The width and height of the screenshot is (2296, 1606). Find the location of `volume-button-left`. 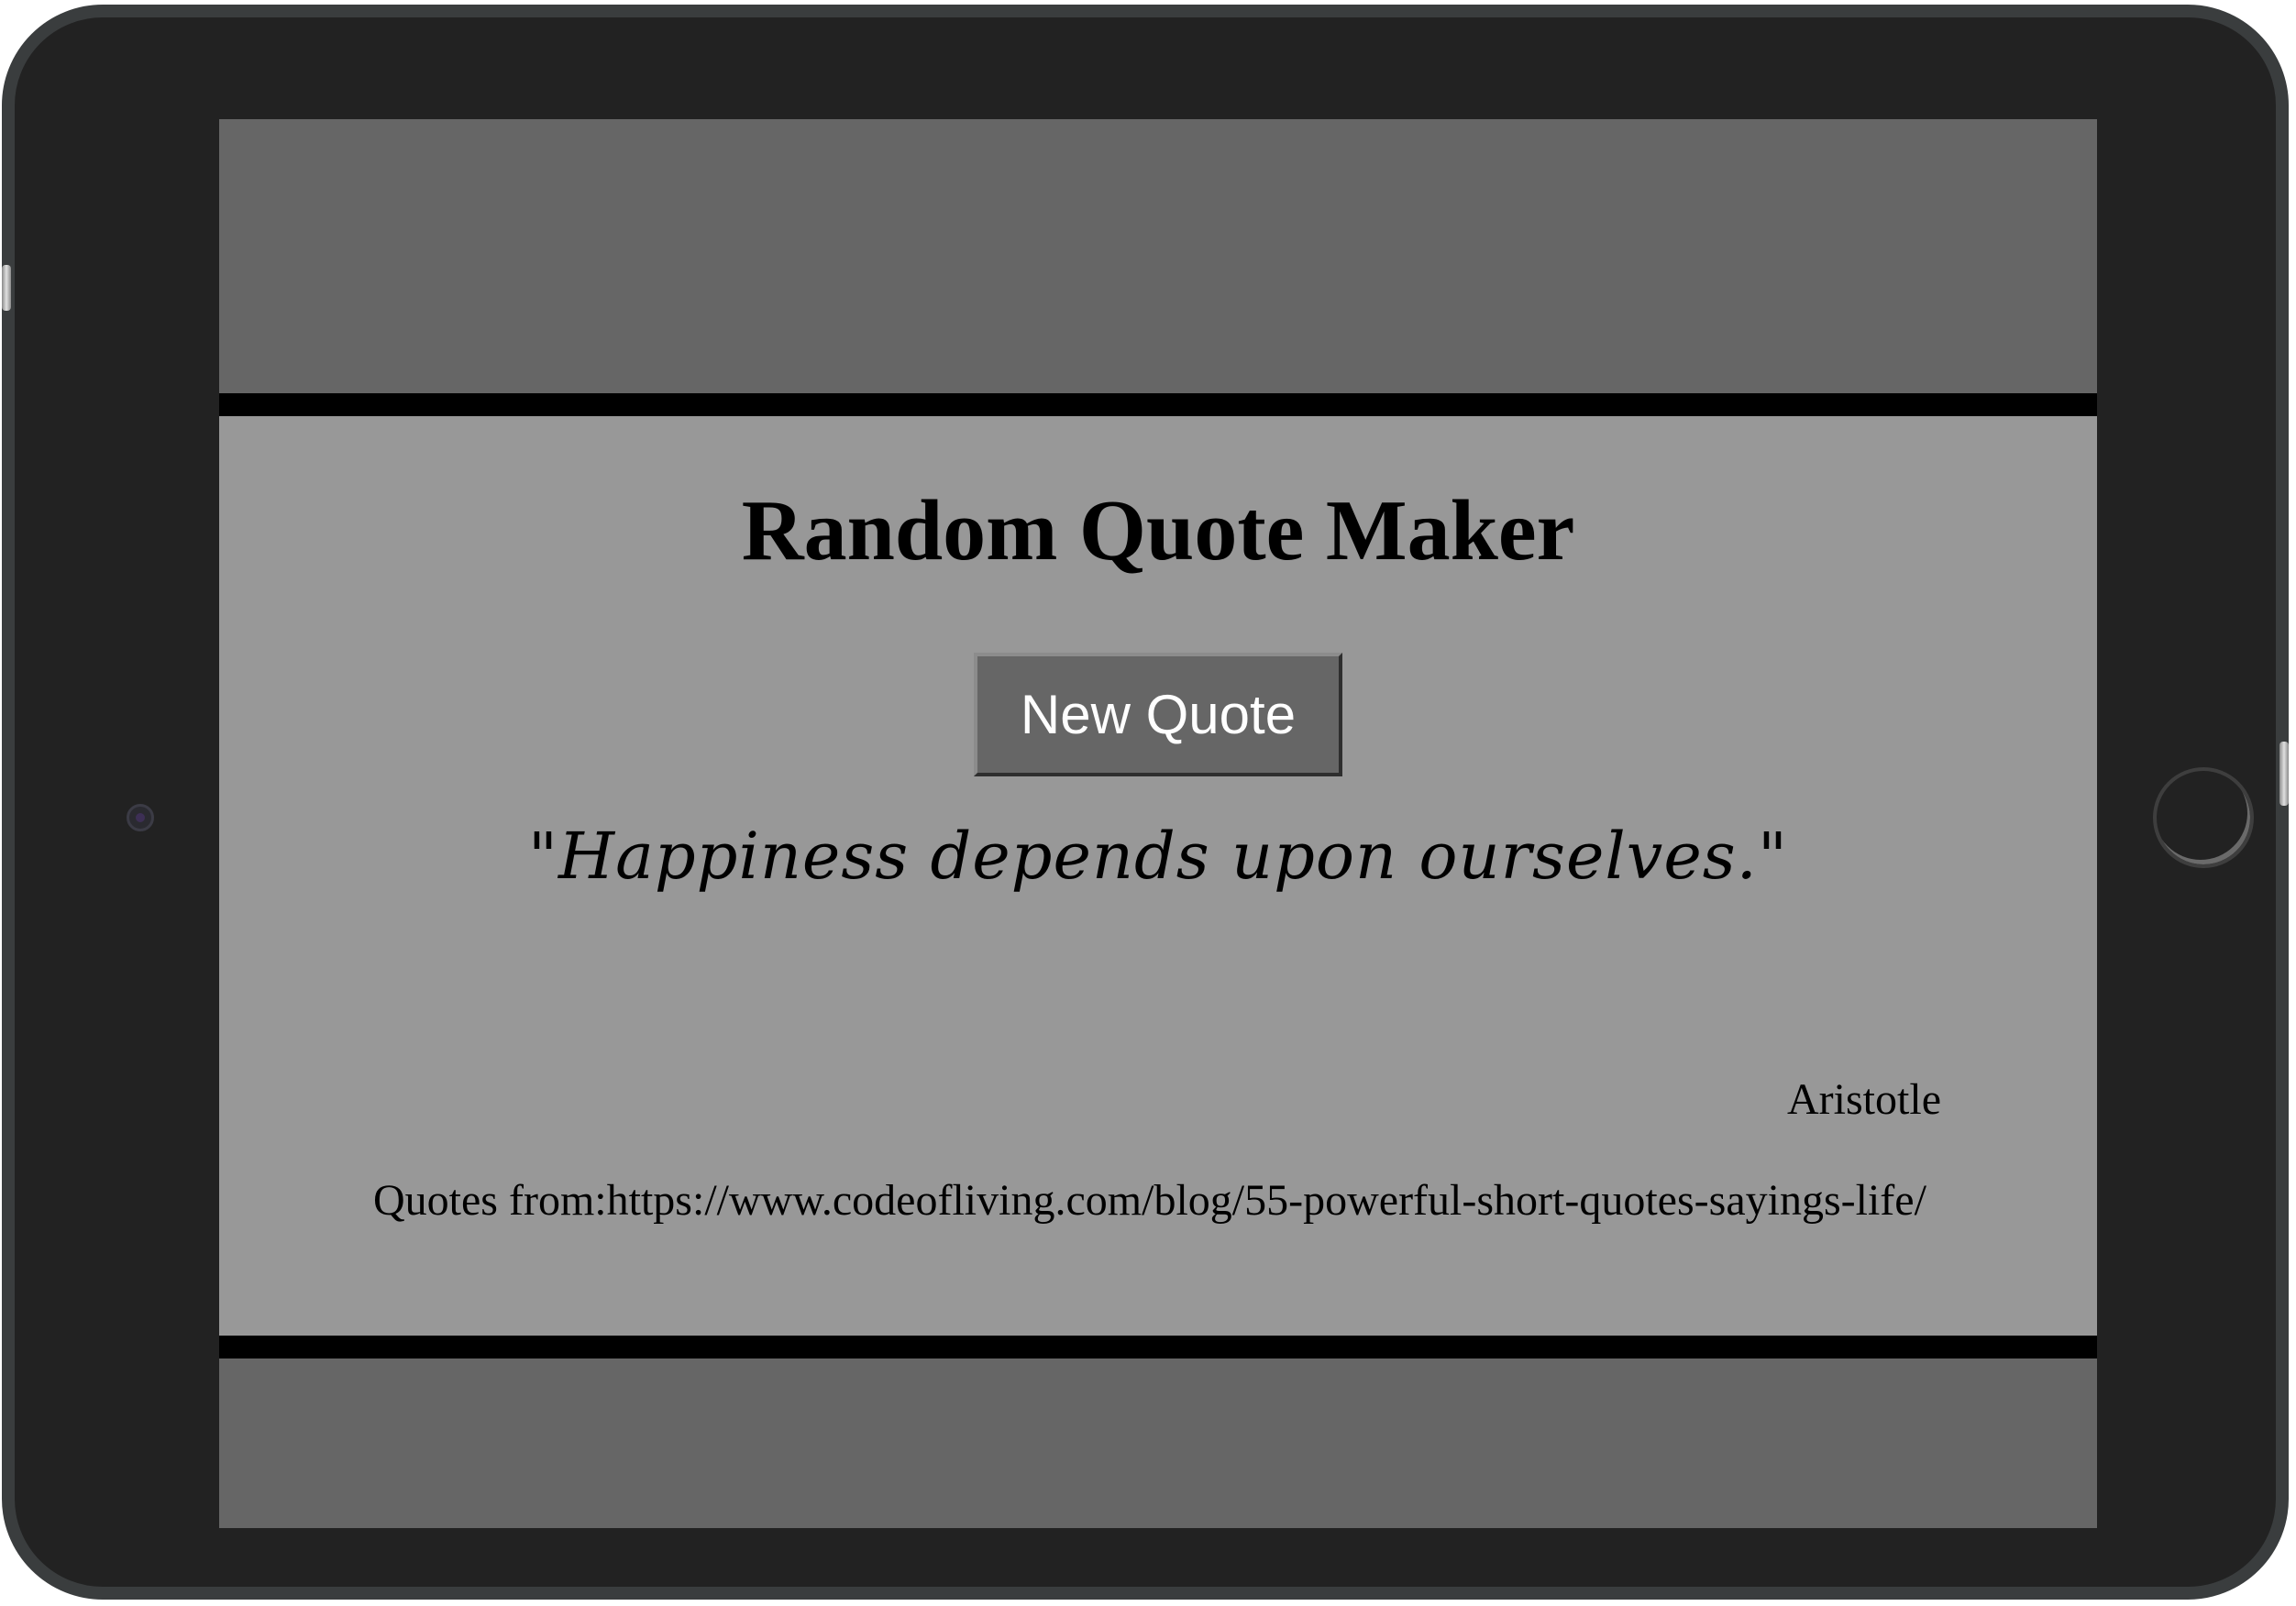

volume-button-left is located at coordinates (6, 288).